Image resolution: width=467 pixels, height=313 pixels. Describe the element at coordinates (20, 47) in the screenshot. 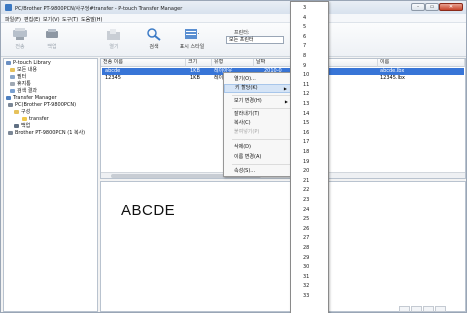

I see `transfer-label: 전송` at that location.